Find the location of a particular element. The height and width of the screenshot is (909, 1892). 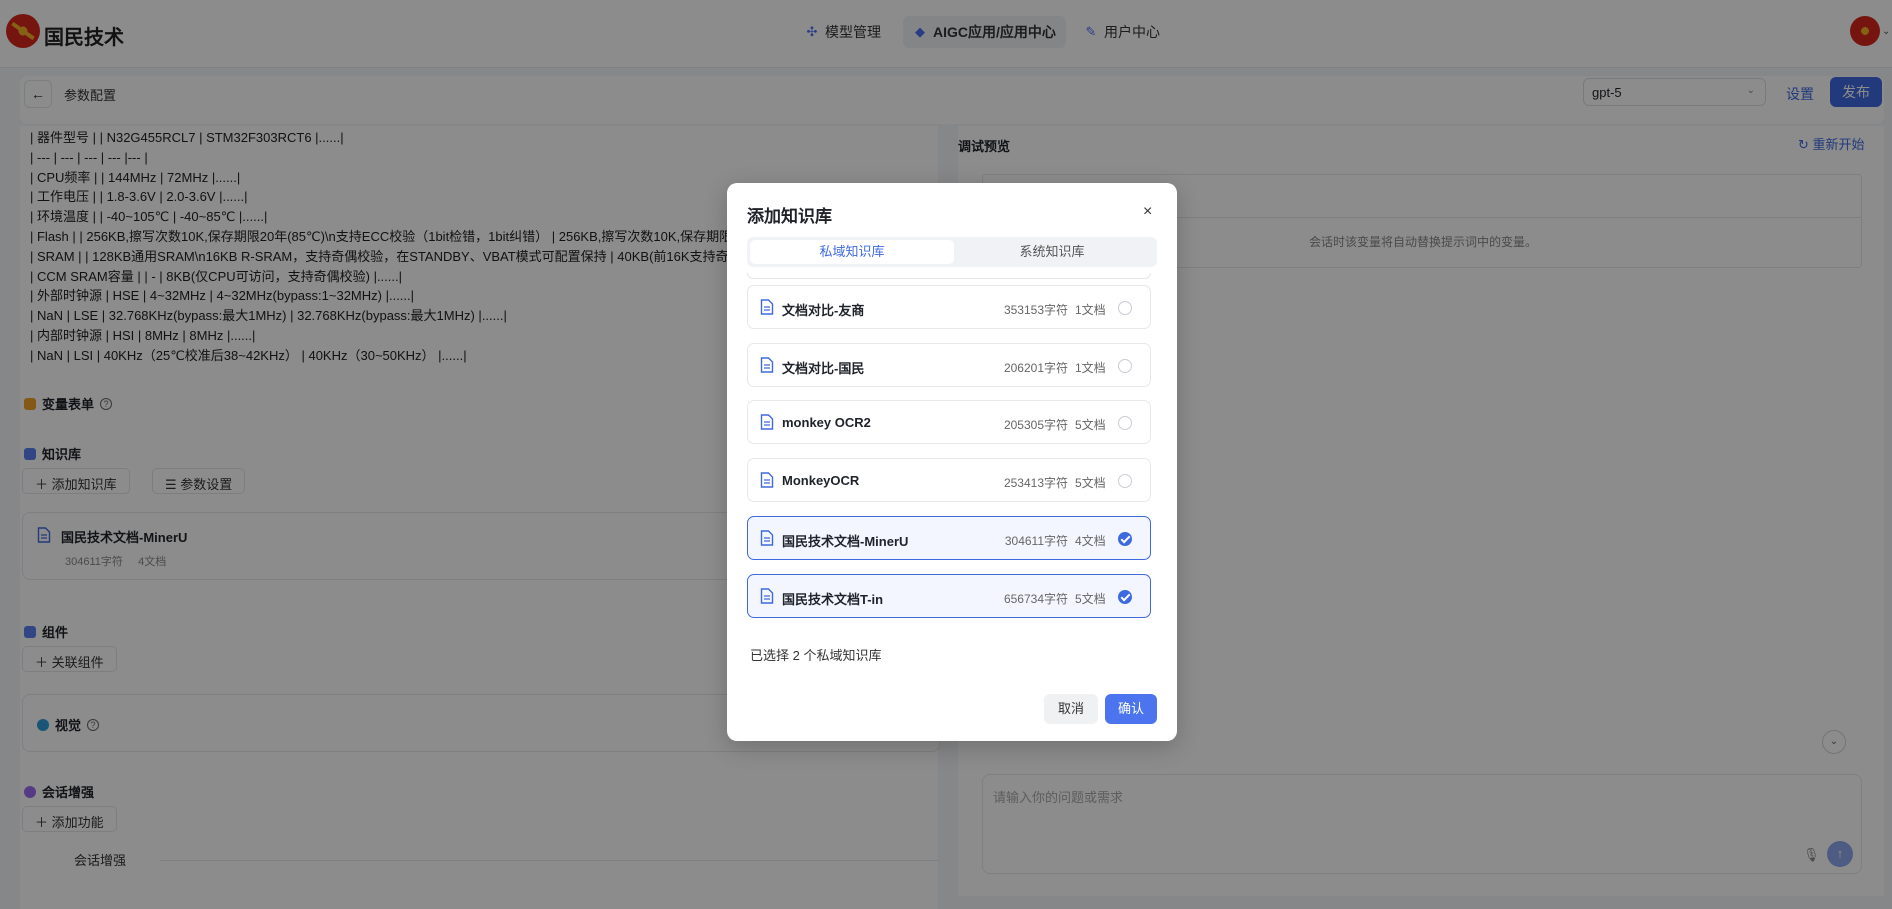

cancel-button: 取消 is located at coordinates (1071, 709).